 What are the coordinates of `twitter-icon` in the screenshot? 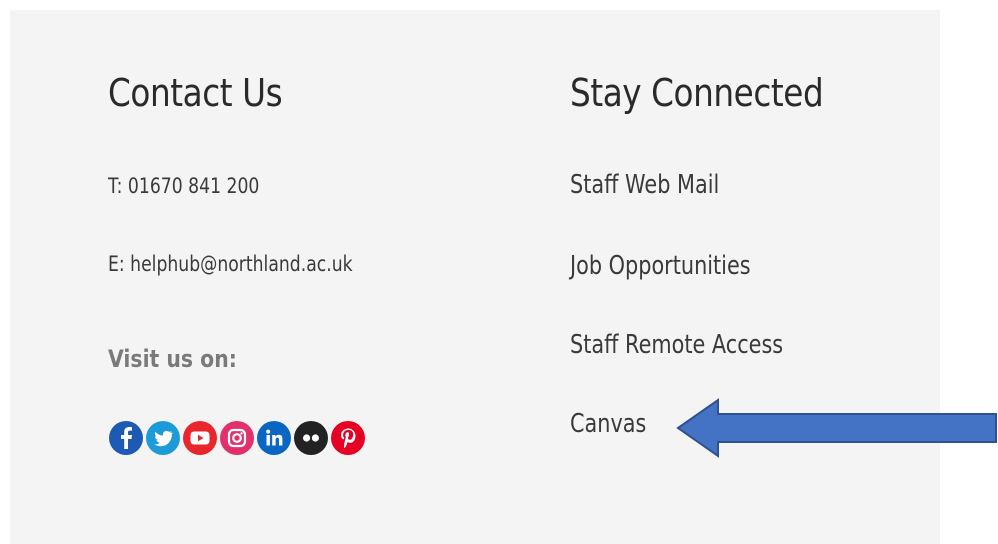 It's located at (163, 438).